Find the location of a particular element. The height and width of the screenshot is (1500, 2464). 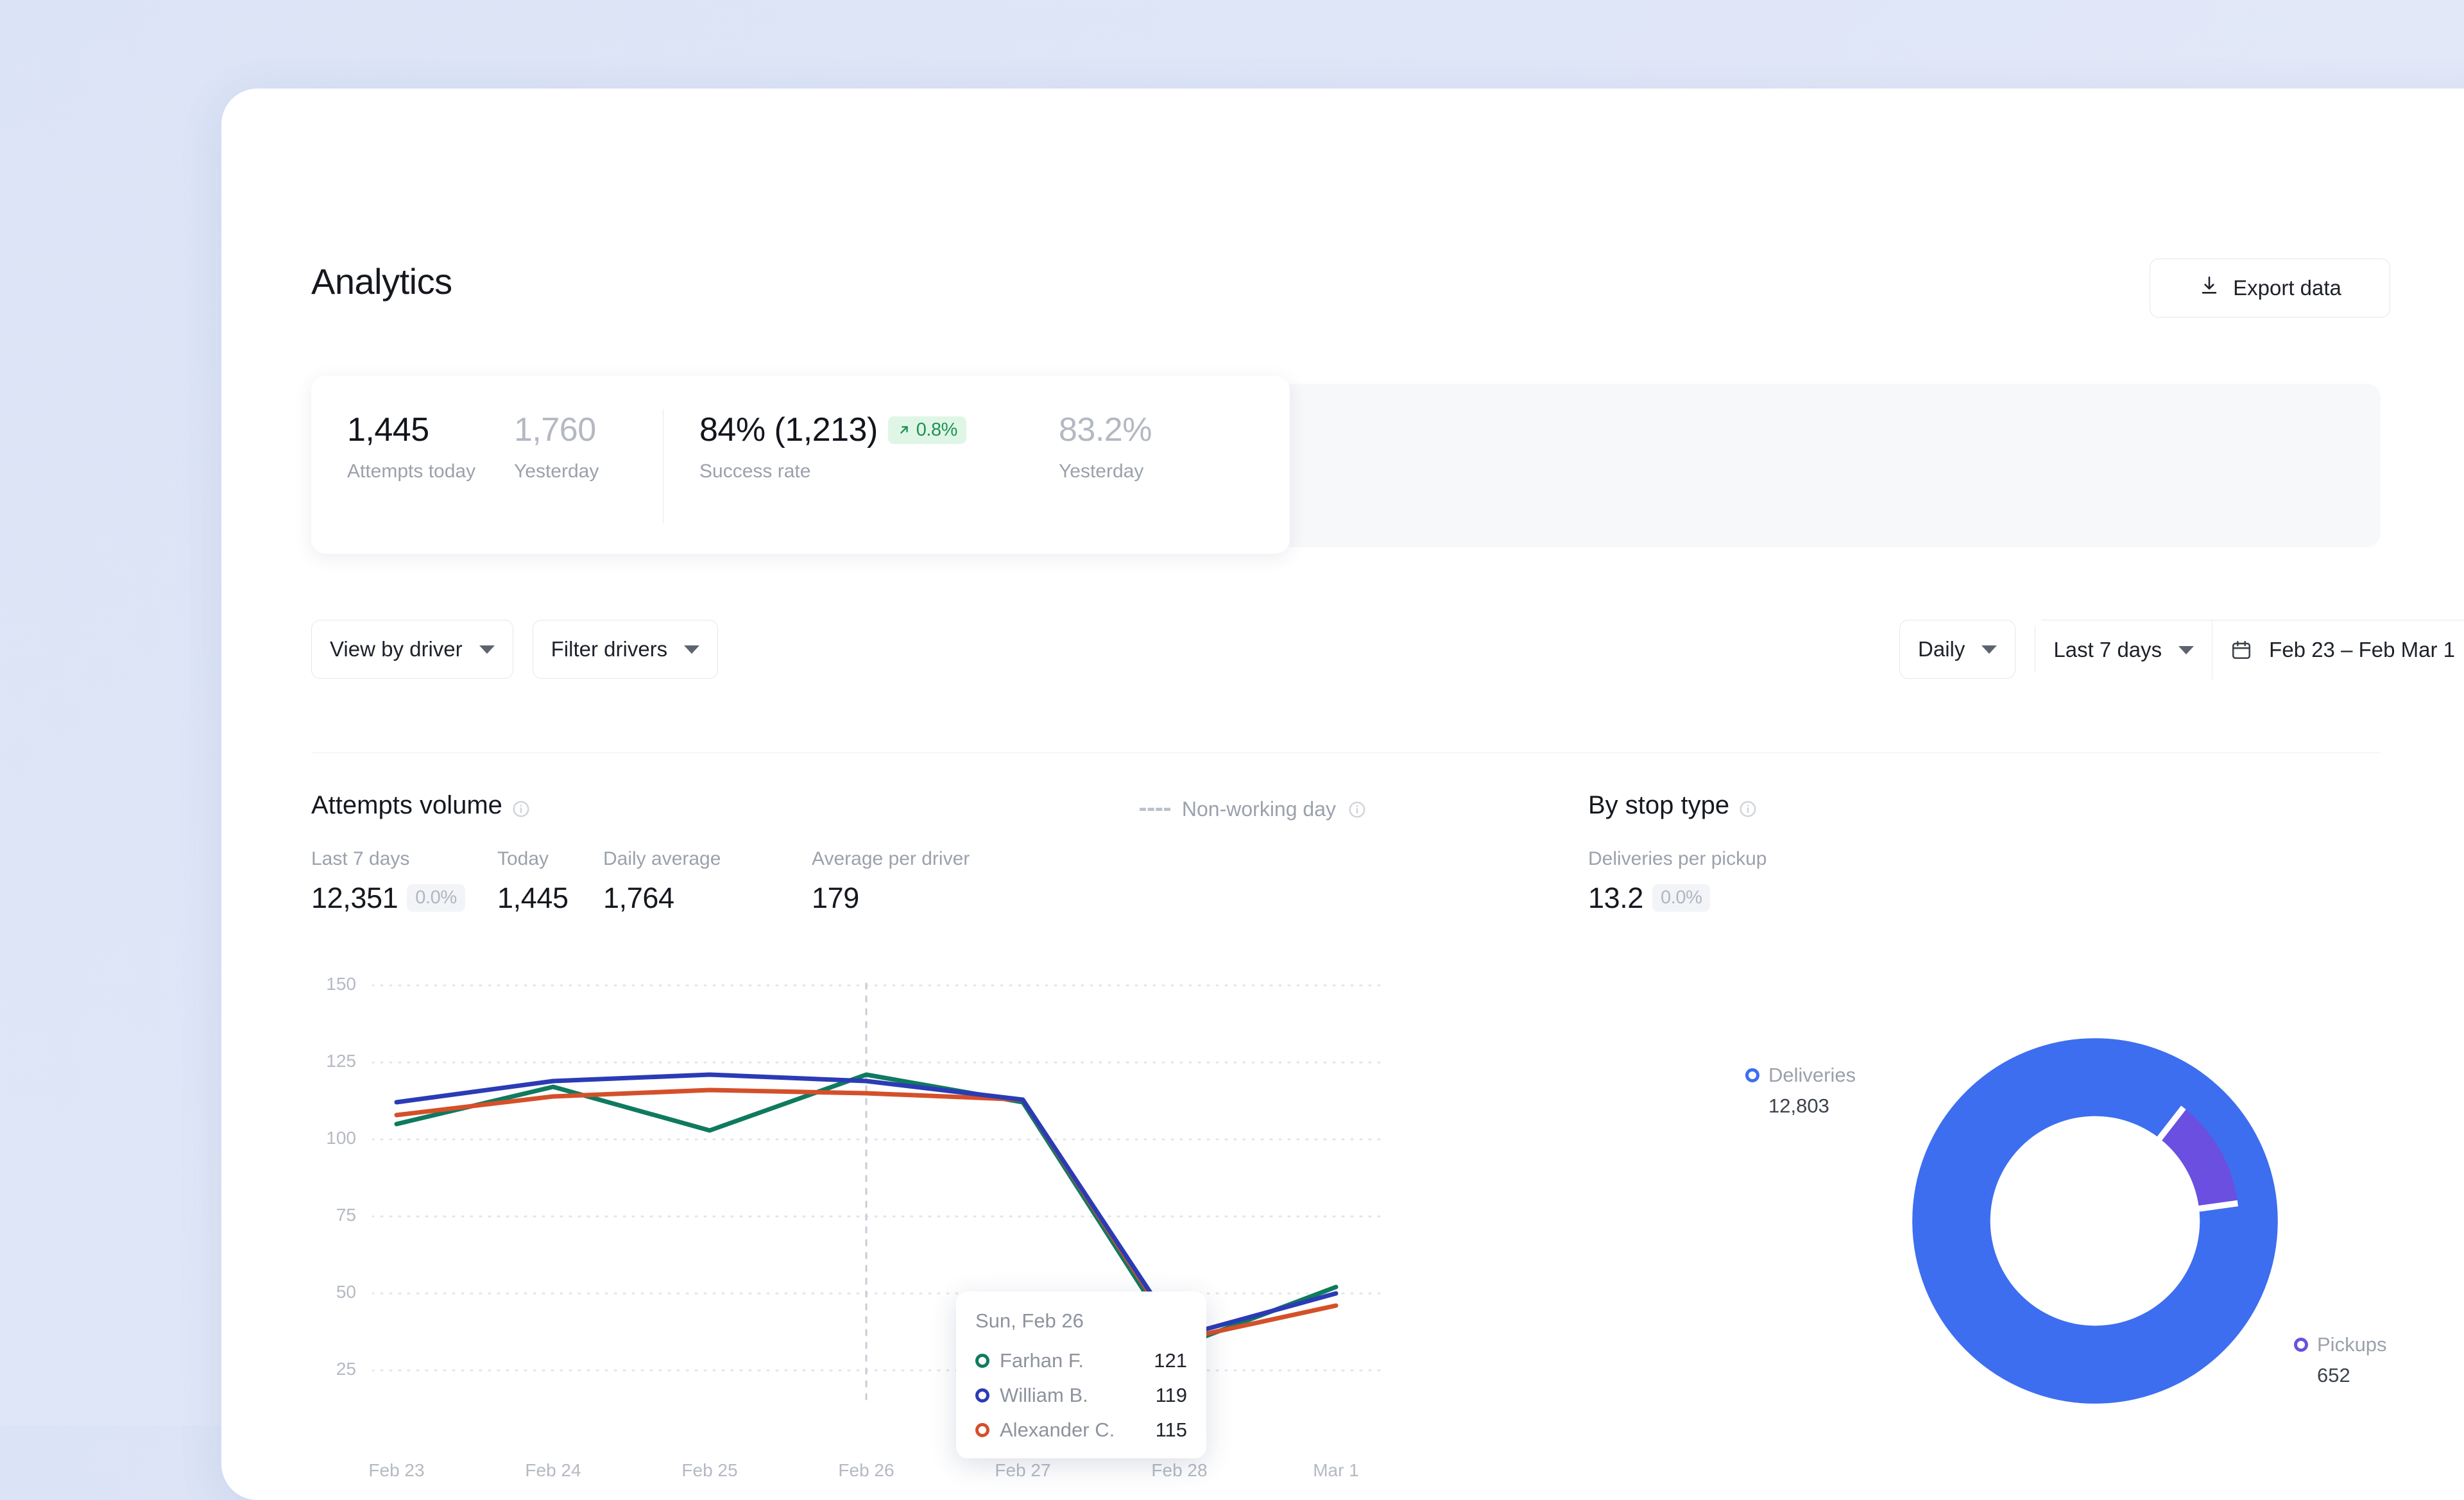

metric-value: 12,351 is located at coordinates (354, 898).